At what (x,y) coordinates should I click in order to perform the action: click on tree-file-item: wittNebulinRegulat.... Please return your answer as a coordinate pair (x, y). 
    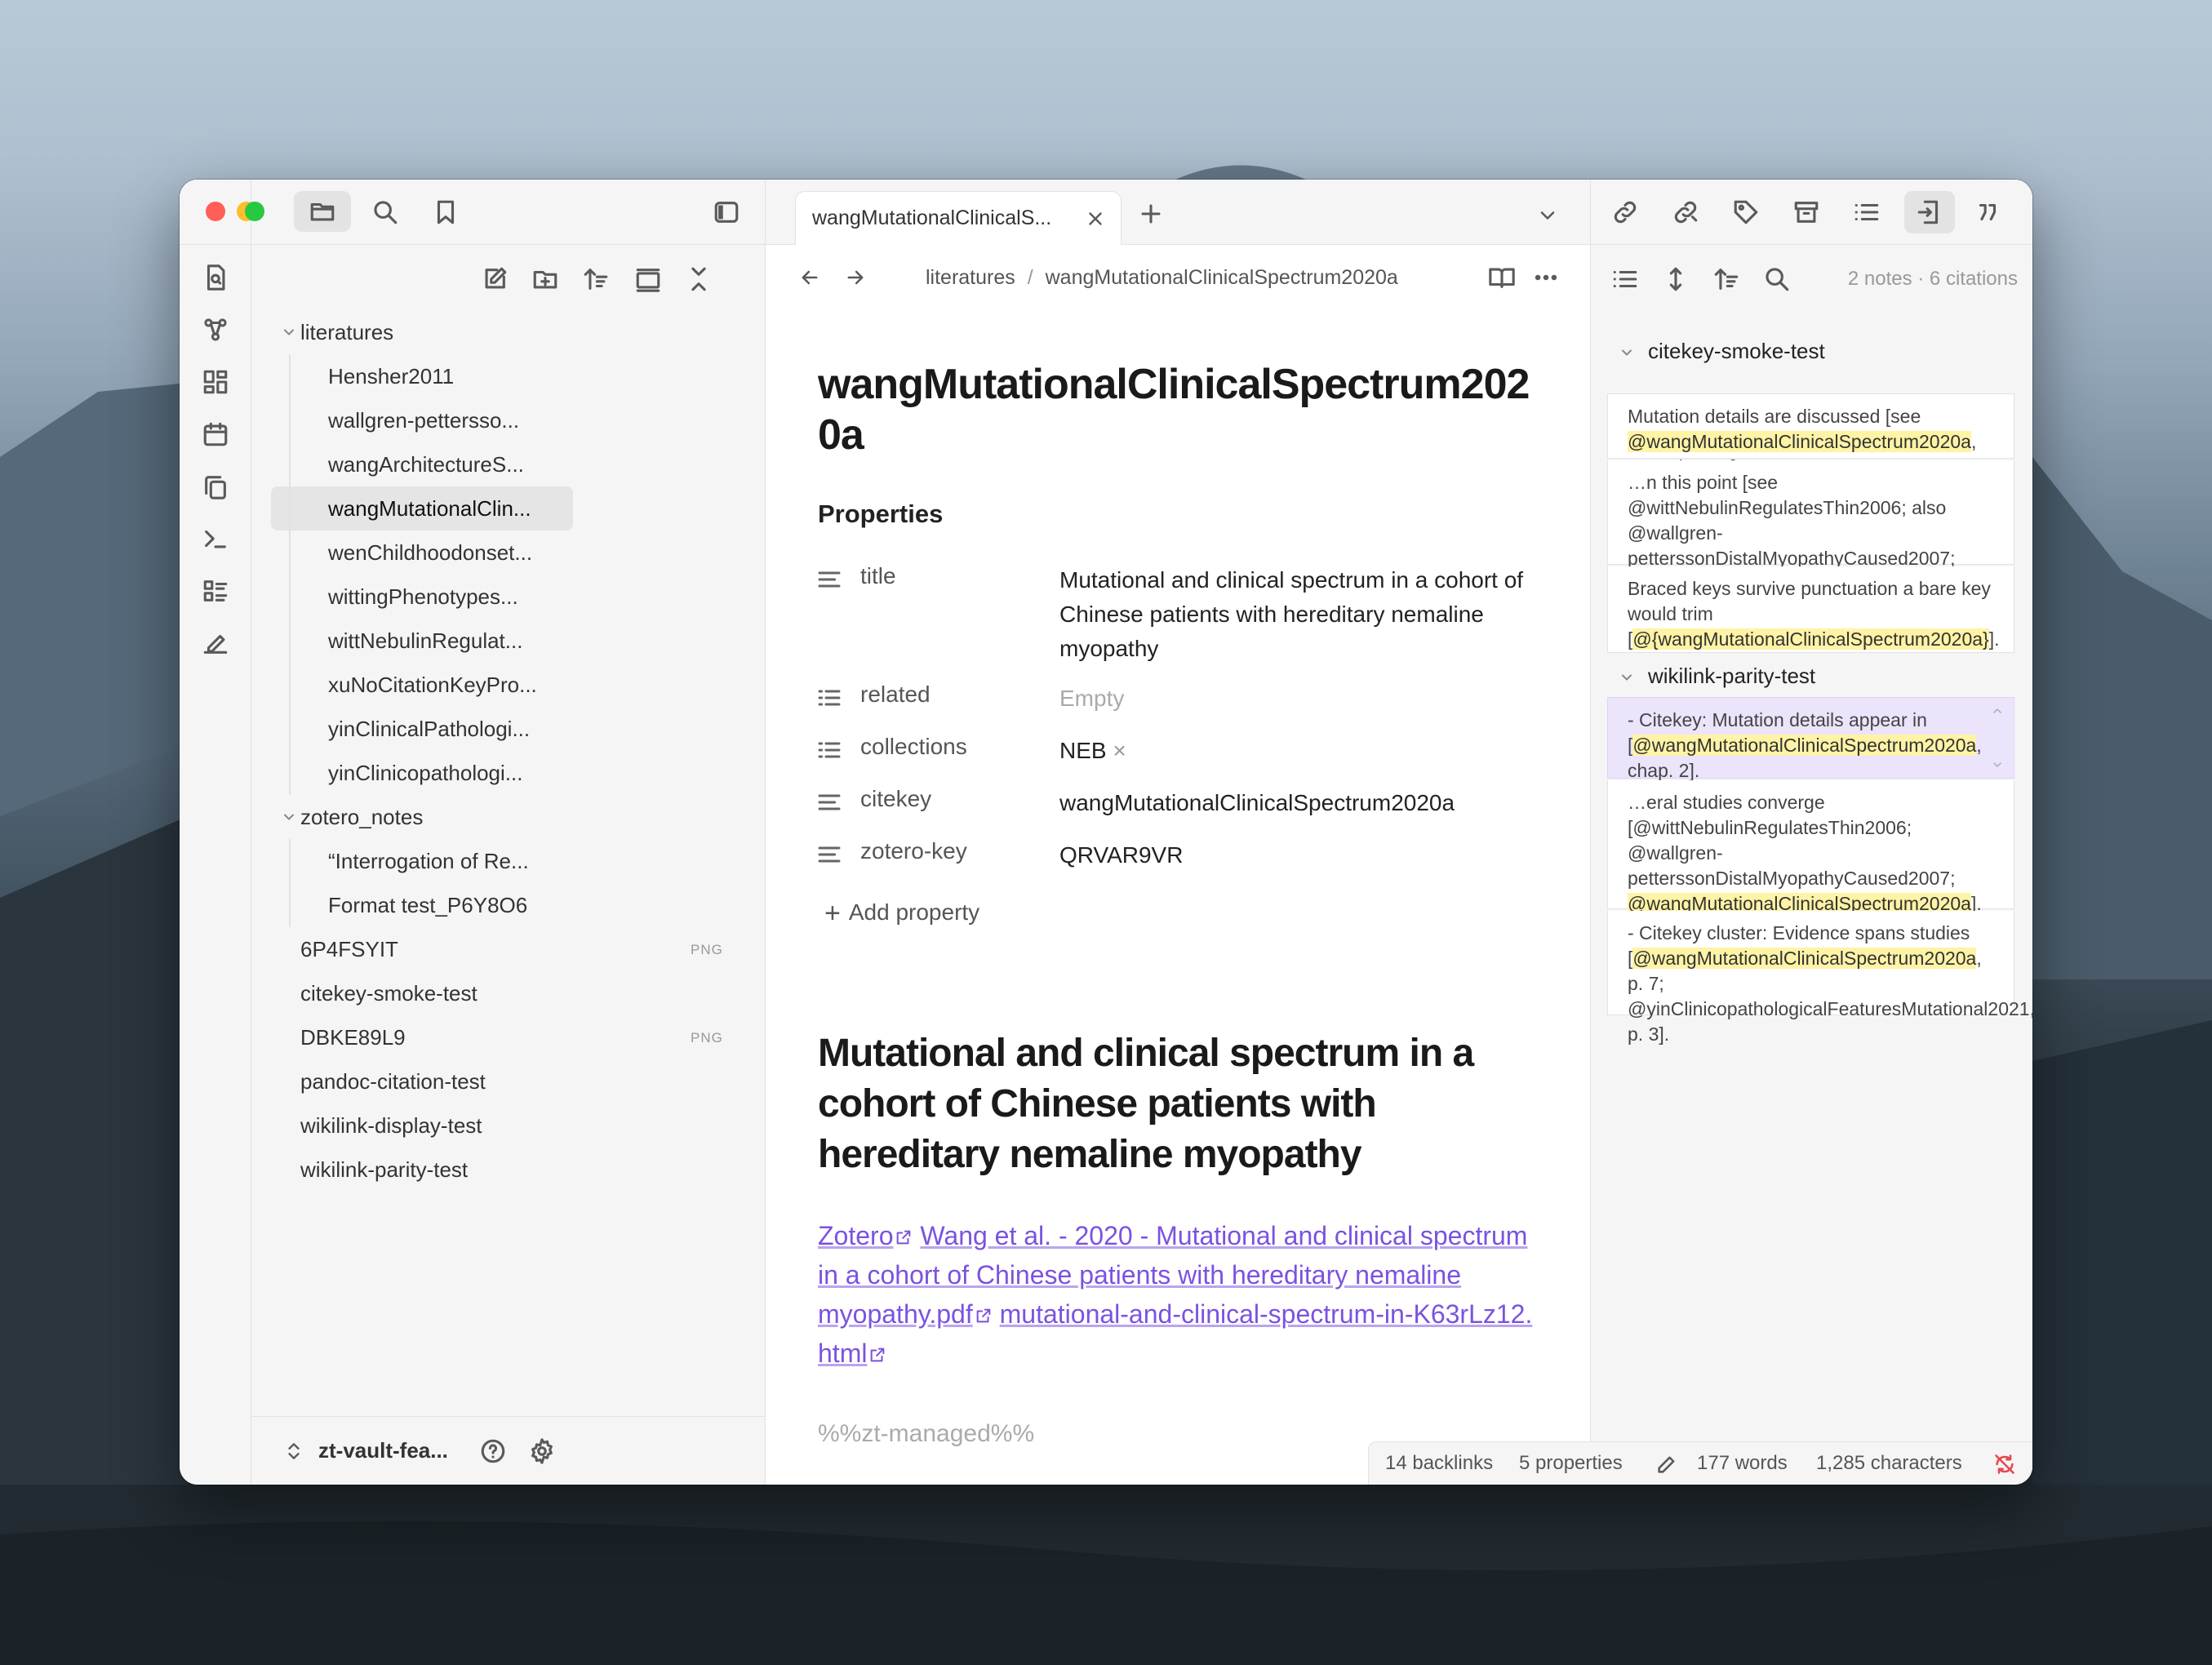
    Looking at the image, I should click on (422, 641).